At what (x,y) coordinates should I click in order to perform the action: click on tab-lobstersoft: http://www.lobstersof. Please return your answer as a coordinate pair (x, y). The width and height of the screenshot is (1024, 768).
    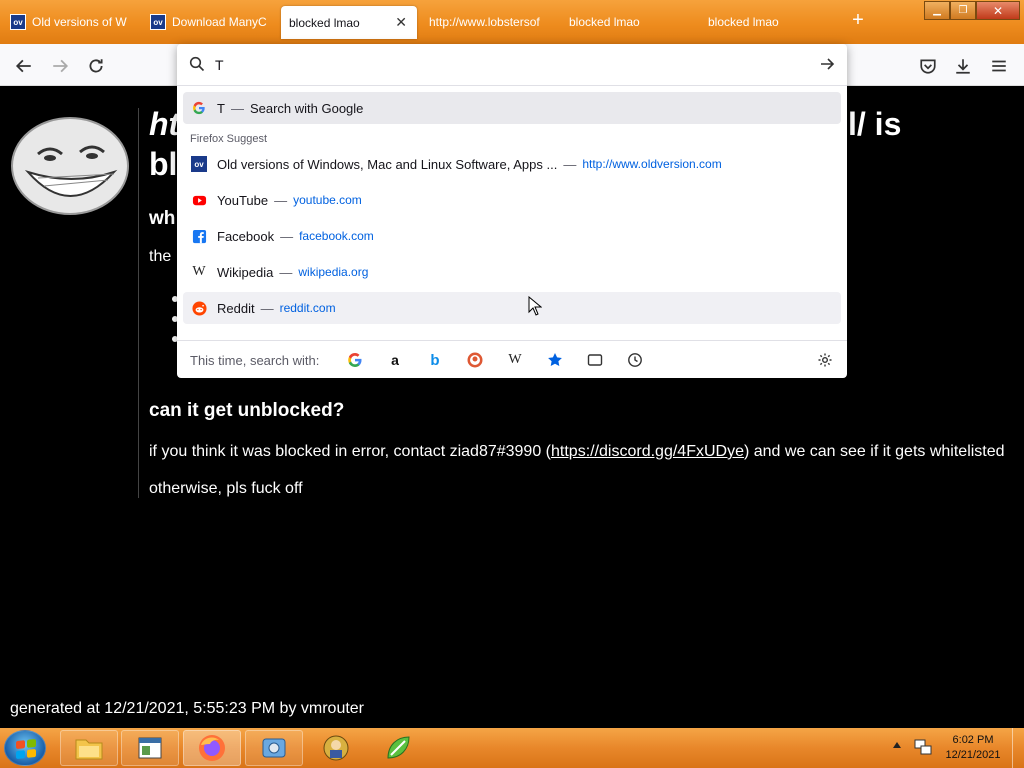
    Looking at the image, I should click on (486, 22).